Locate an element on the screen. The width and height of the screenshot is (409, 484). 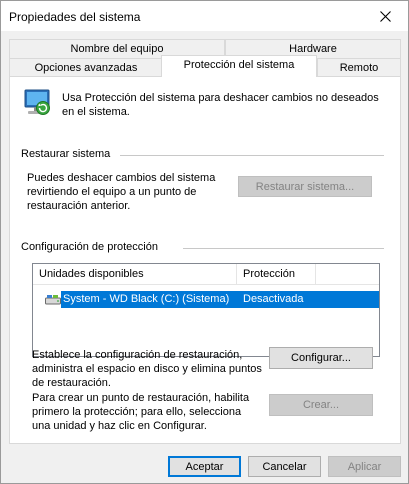
tab-label: Opciones avanzadas is located at coordinates (86, 68).